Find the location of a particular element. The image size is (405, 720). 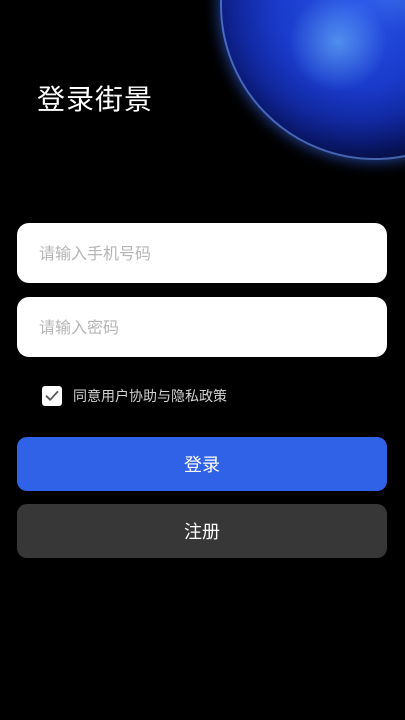

password-field is located at coordinates (202, 327).